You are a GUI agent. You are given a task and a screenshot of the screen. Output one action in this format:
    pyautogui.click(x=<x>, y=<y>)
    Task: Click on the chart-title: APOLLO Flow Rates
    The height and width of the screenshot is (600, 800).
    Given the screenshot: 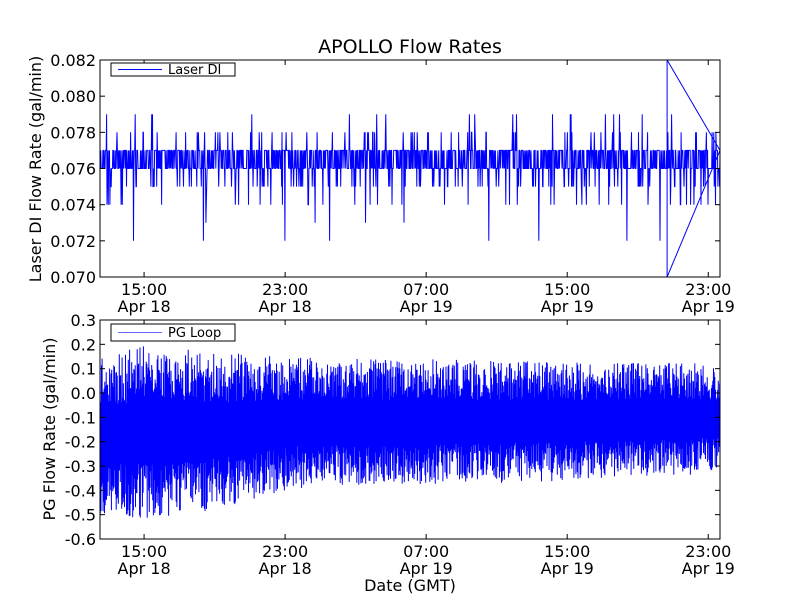 What is the action you would take?
    pyautogui.click(x=410, y=47)
    